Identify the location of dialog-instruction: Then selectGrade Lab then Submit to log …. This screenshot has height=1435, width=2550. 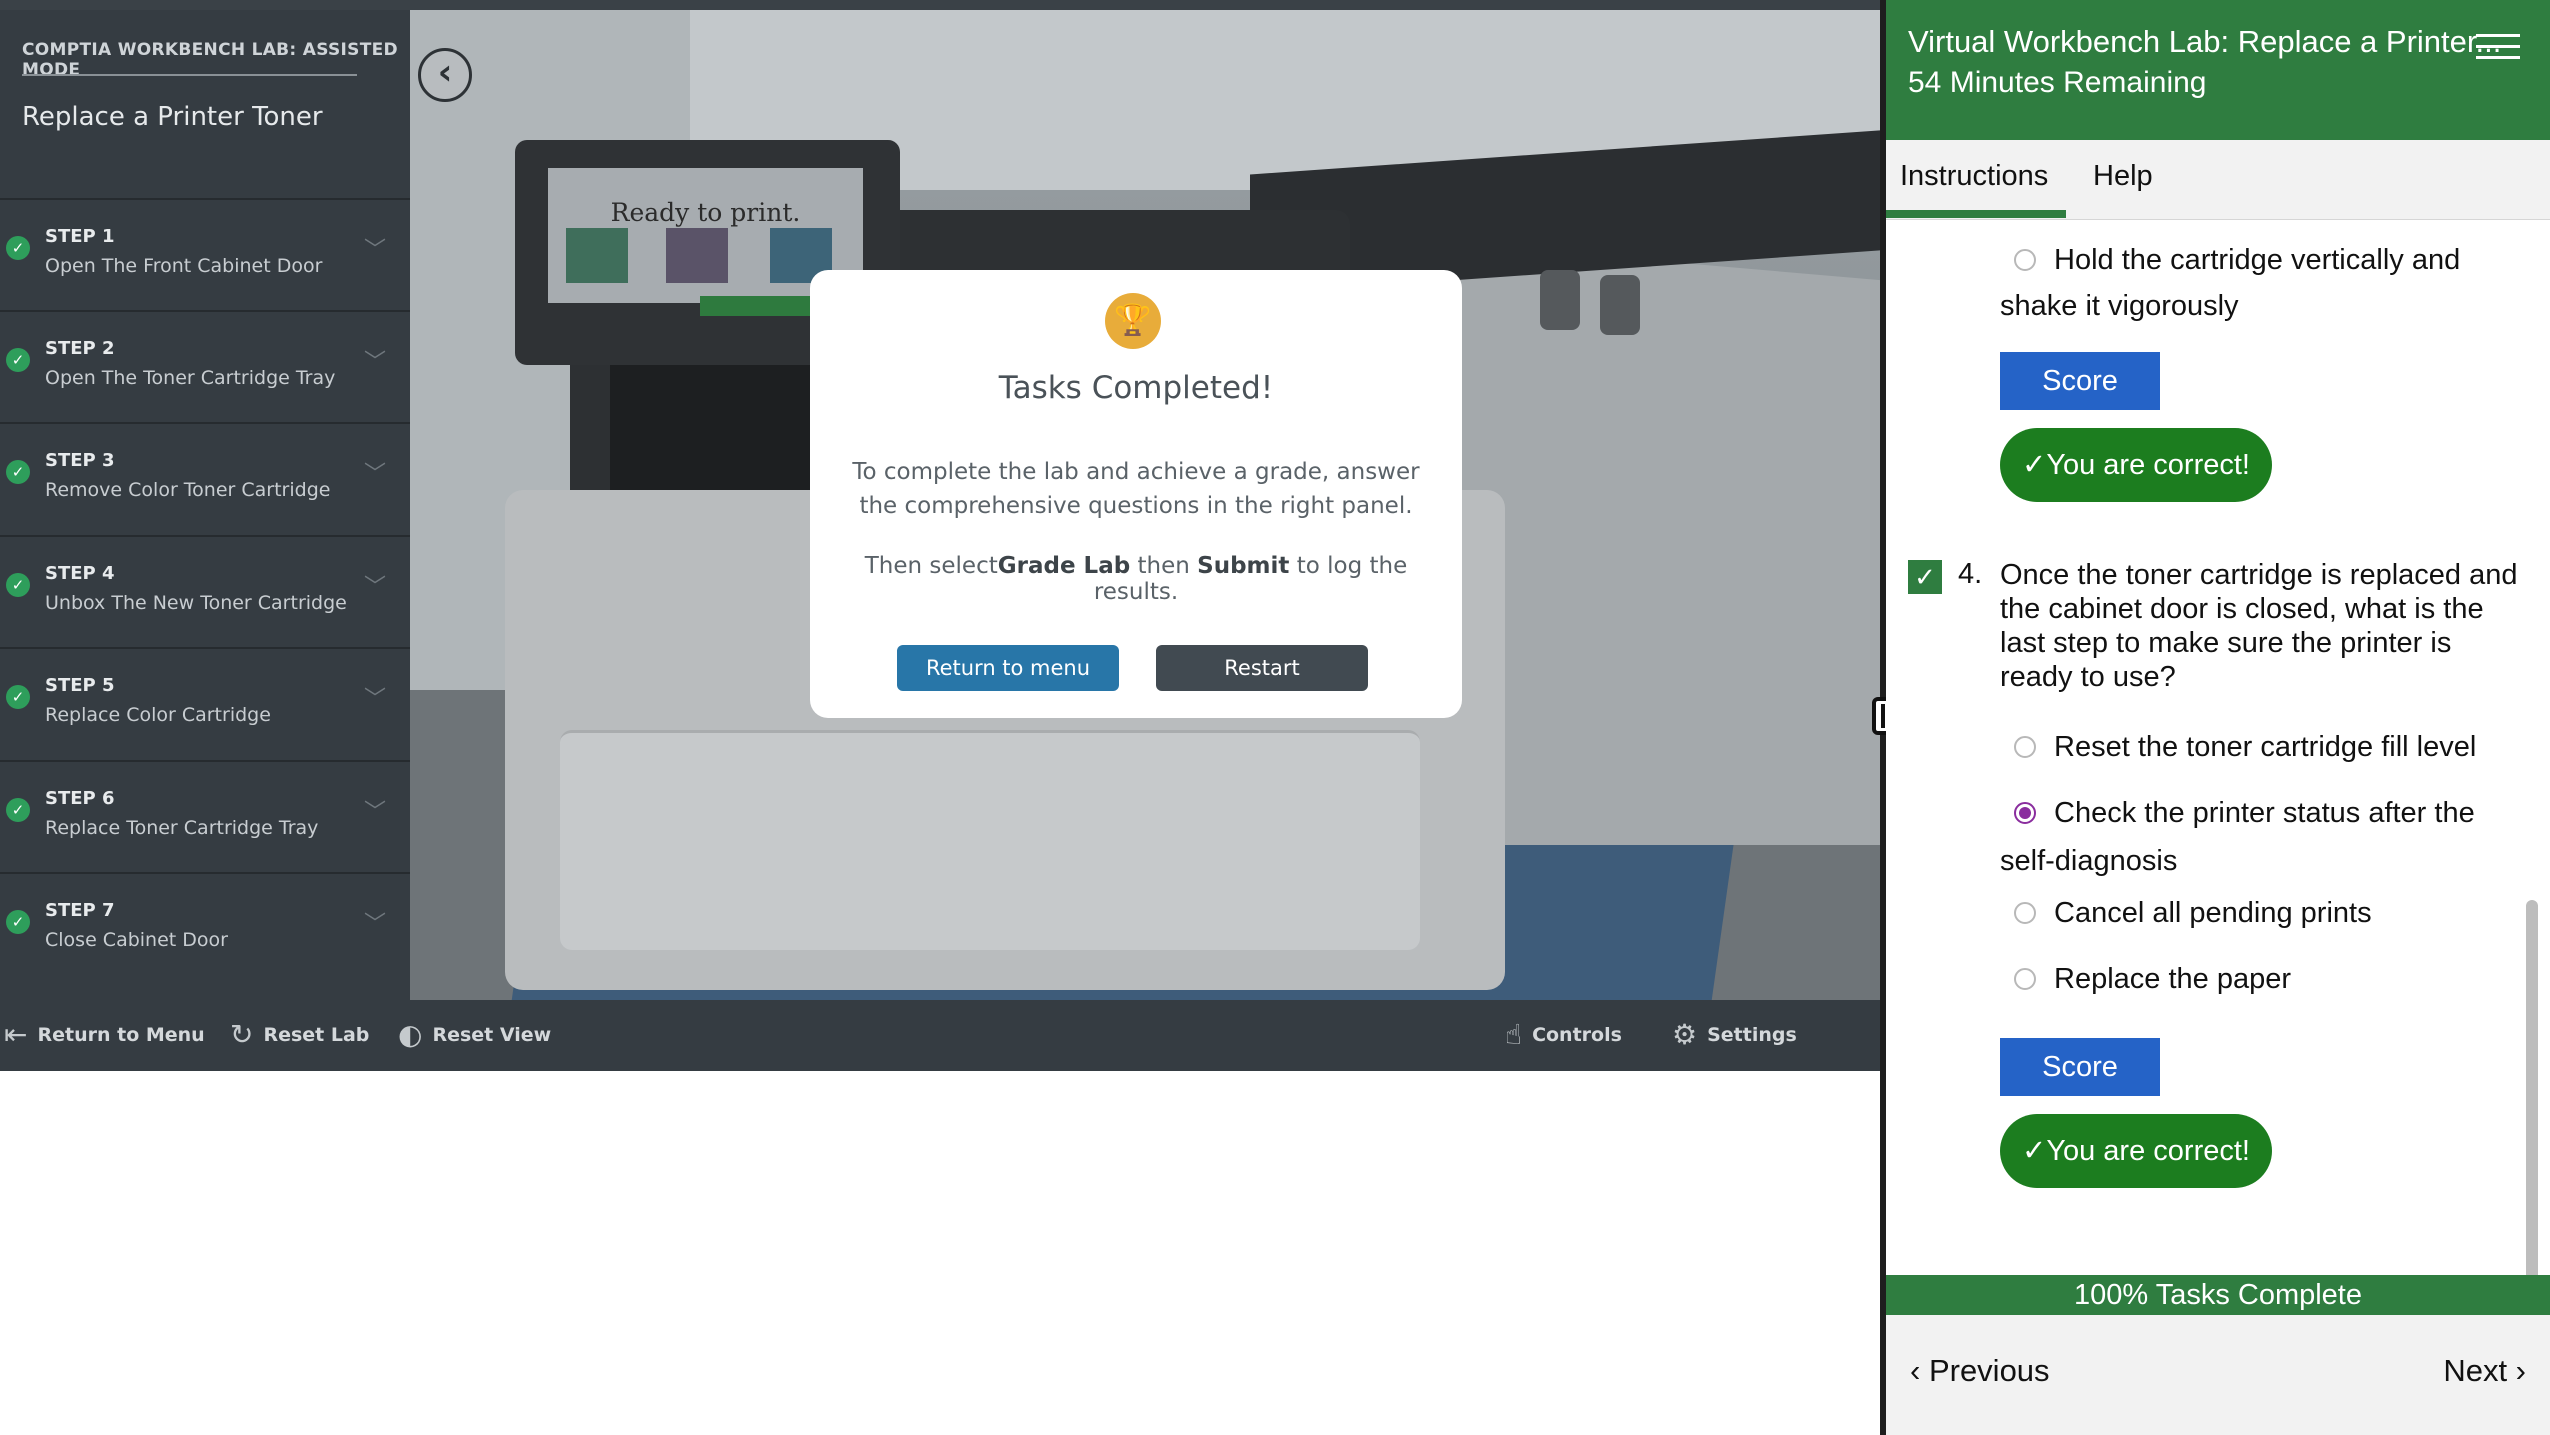
(1136, 579).